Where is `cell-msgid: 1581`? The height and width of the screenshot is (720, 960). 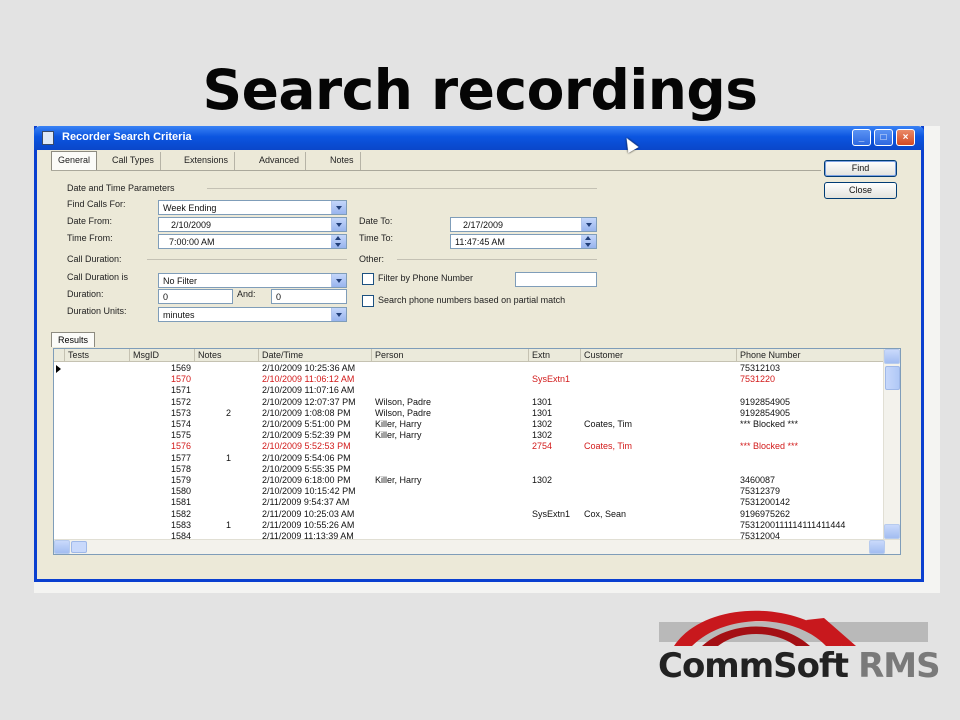 cell-msgid: 1581 is located at coordinates (181, 502).